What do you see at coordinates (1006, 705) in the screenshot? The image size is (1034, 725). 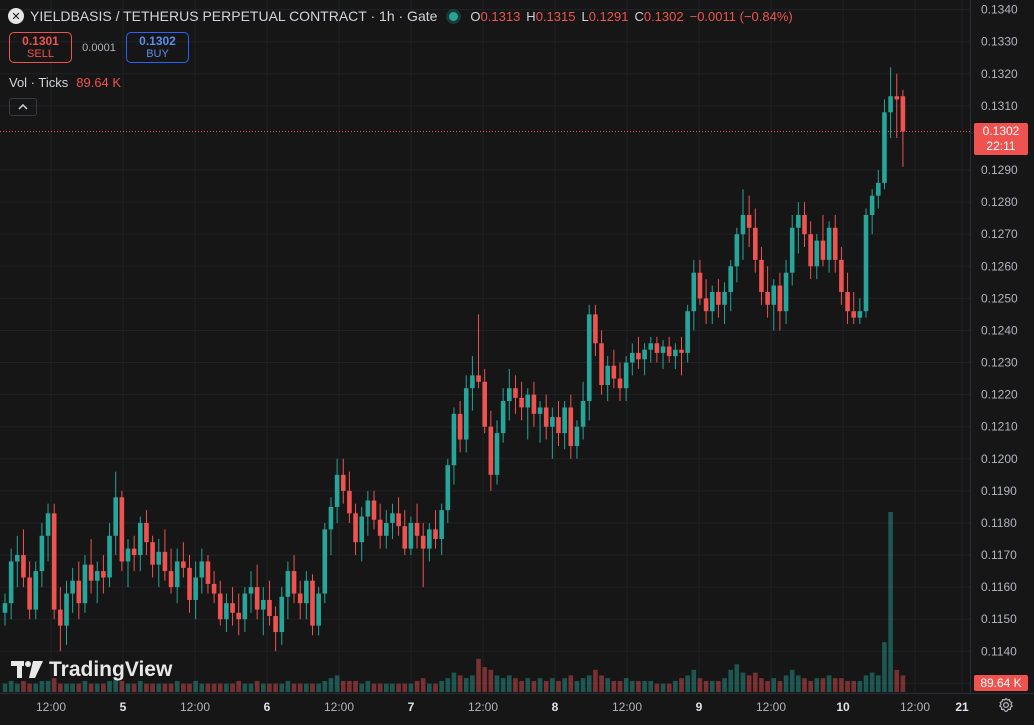 I see `gear-icon` at bounding box center [1006, 705].